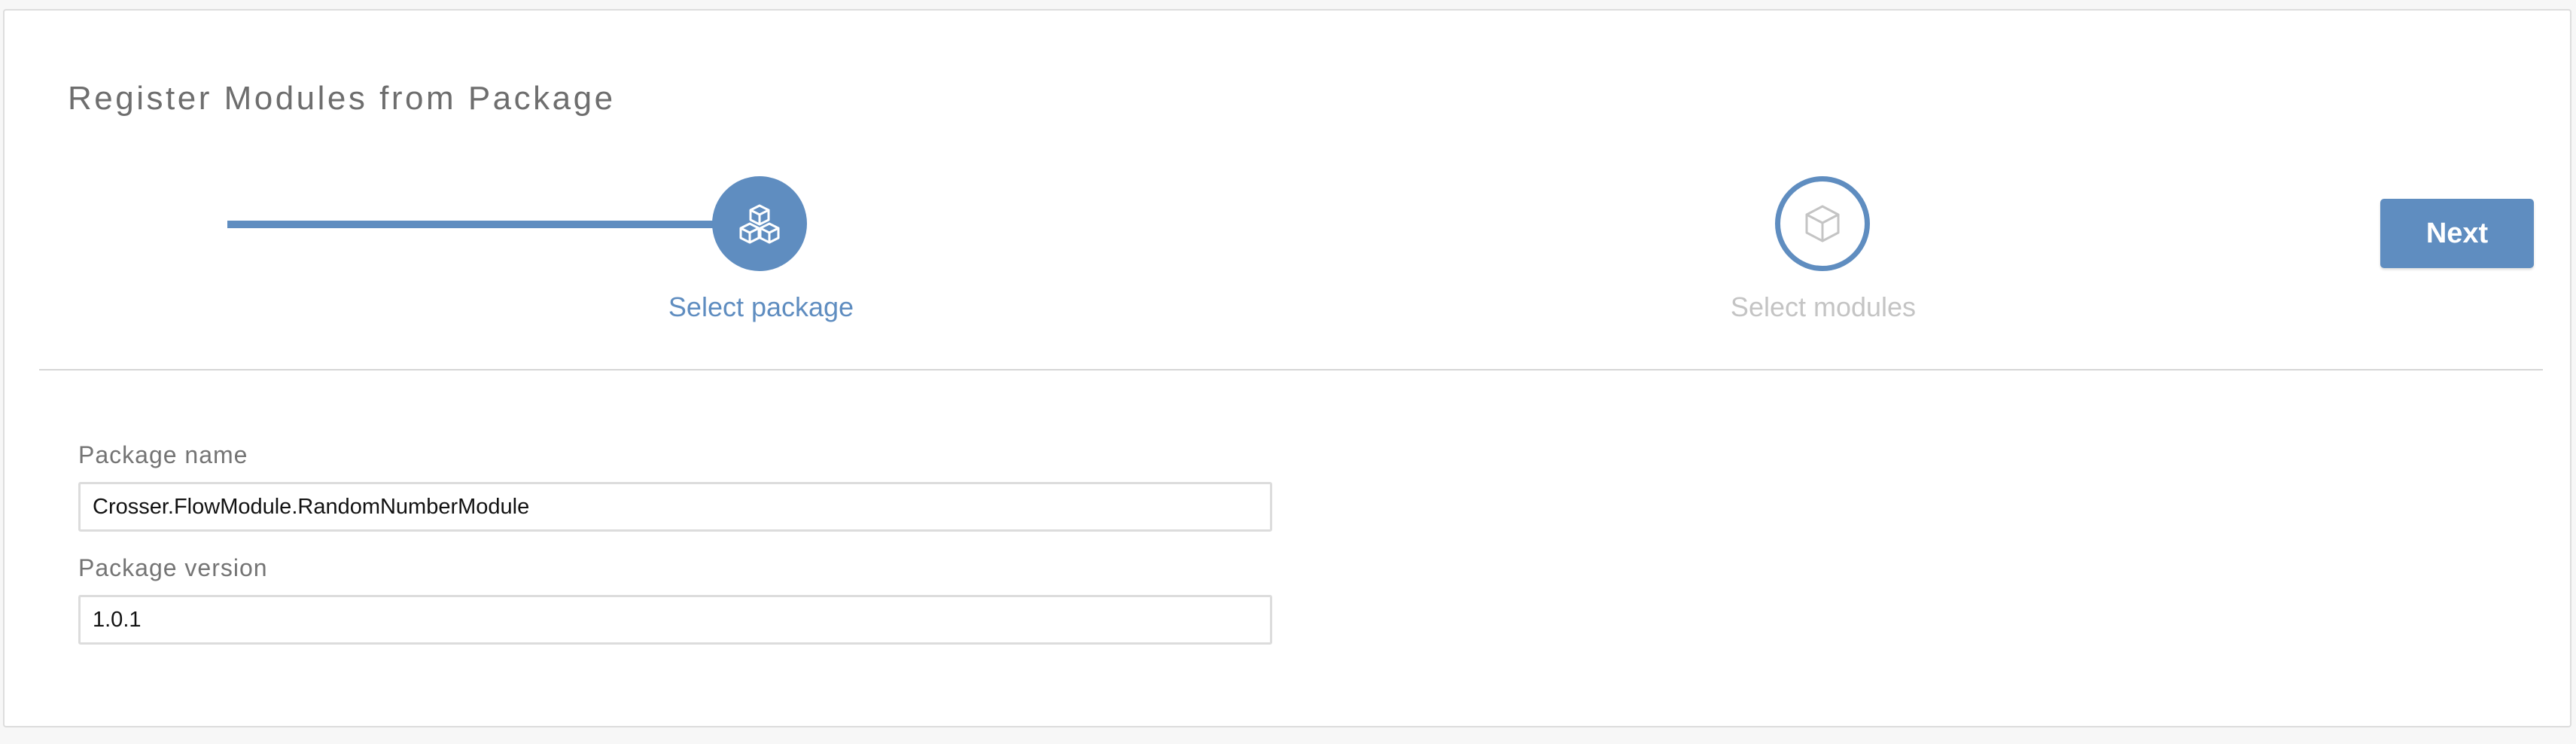 The image size is (2576, 744). I want to click on package-name-label: Package name, so click(163, 454).